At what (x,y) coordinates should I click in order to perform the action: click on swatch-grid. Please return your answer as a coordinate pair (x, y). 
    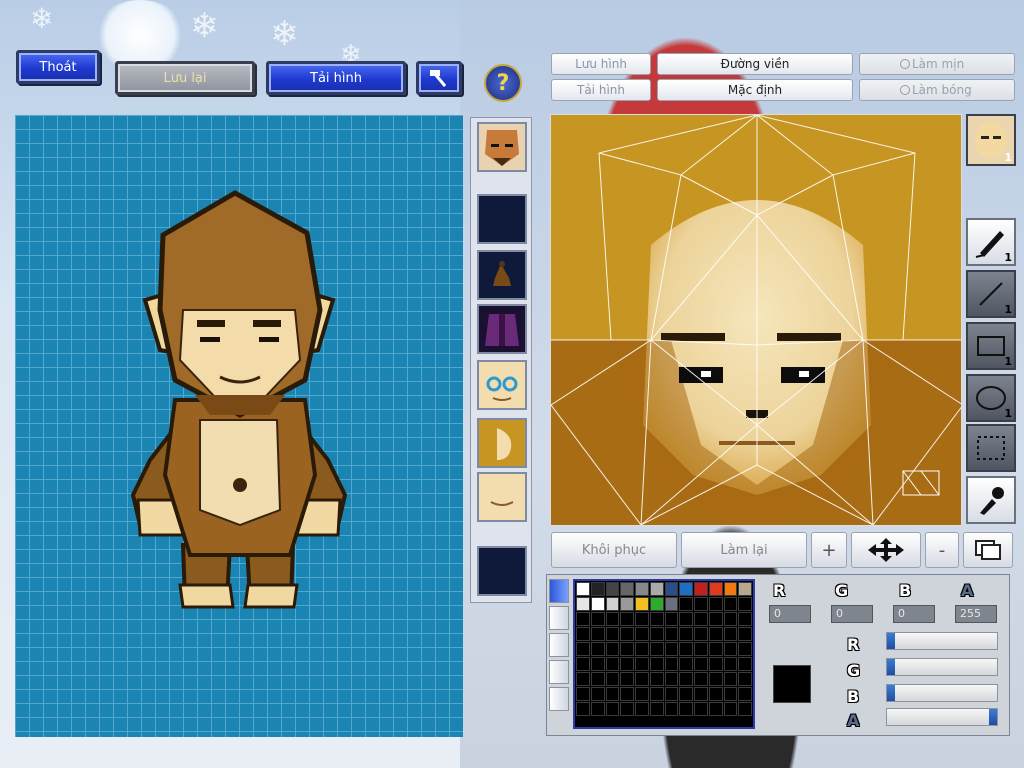
    Looking at the image, I should click on (664, 654).